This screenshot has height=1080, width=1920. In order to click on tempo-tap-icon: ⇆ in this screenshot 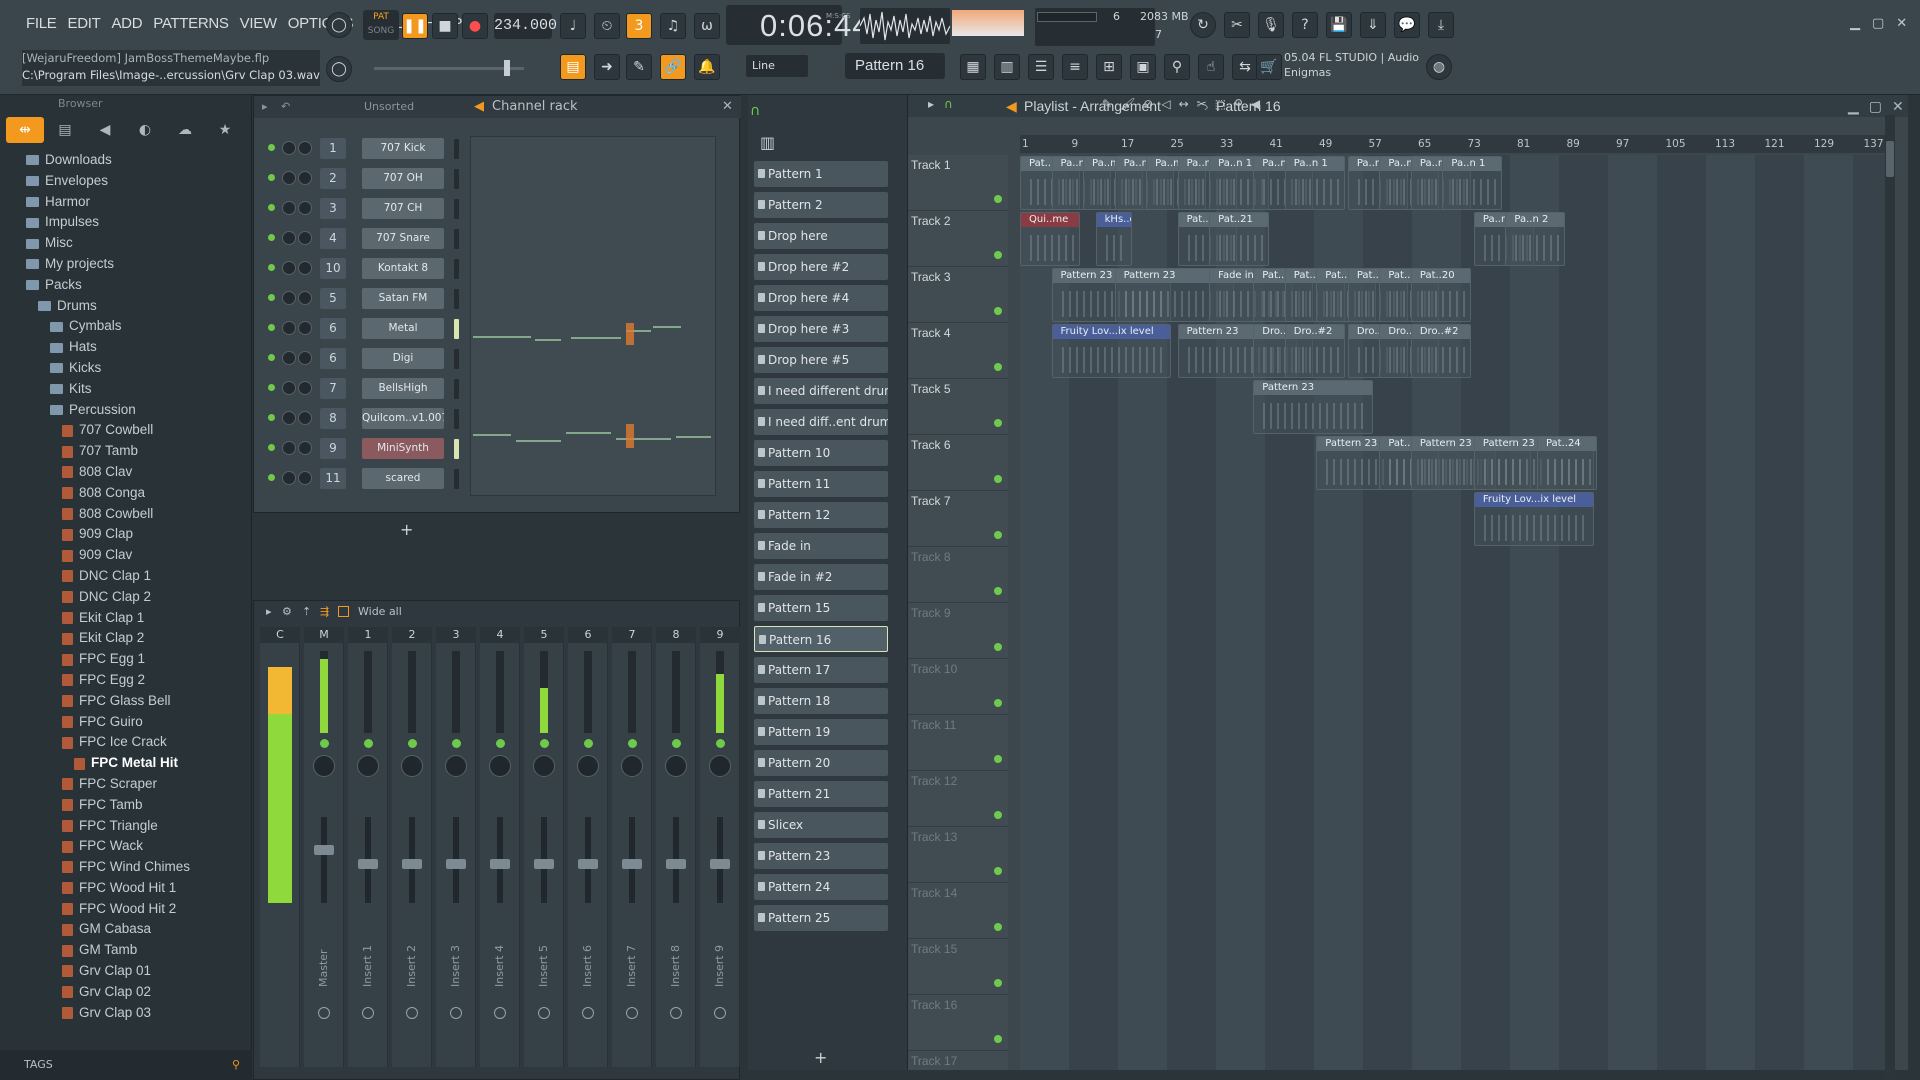, I will do `click(1245, 67)`.